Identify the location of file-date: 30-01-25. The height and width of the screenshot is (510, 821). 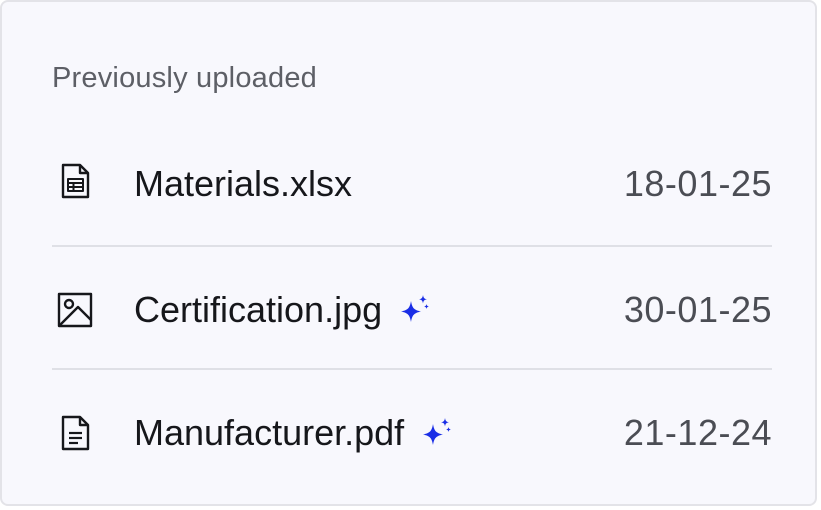
(697, 309).